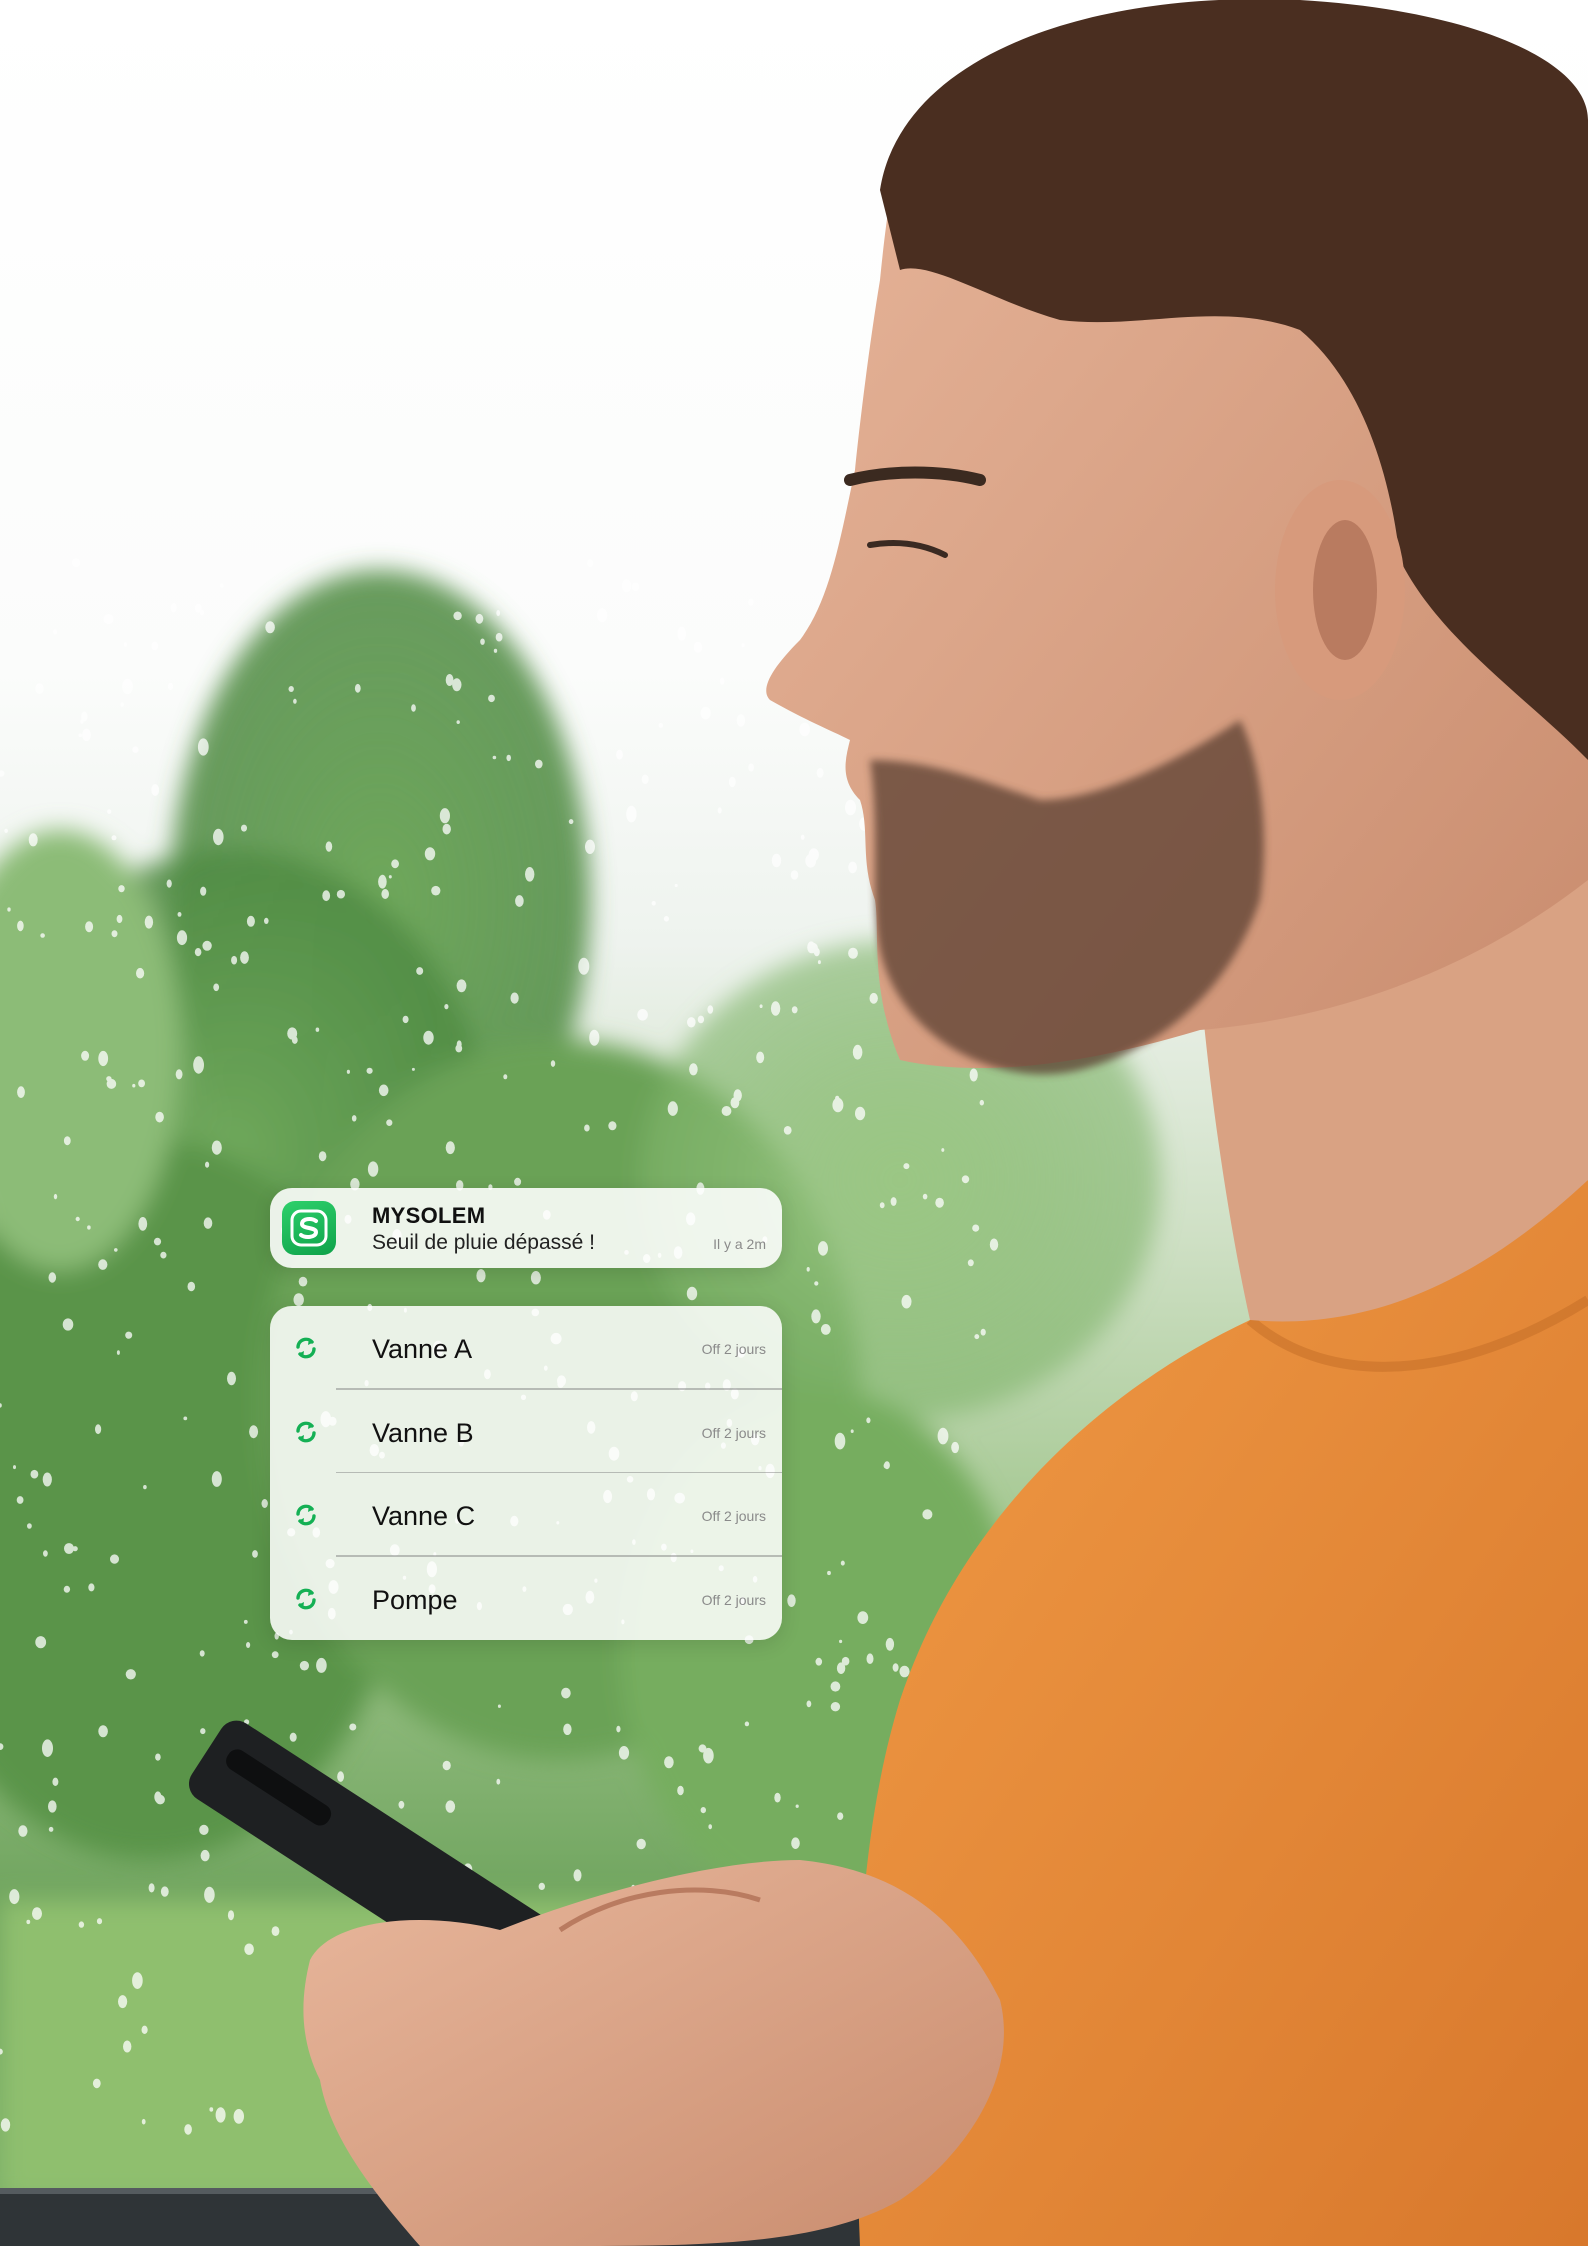 This screenshot has width=1588, height=2246. I want to click on mysolem-app-icon, so click(309, 1228).